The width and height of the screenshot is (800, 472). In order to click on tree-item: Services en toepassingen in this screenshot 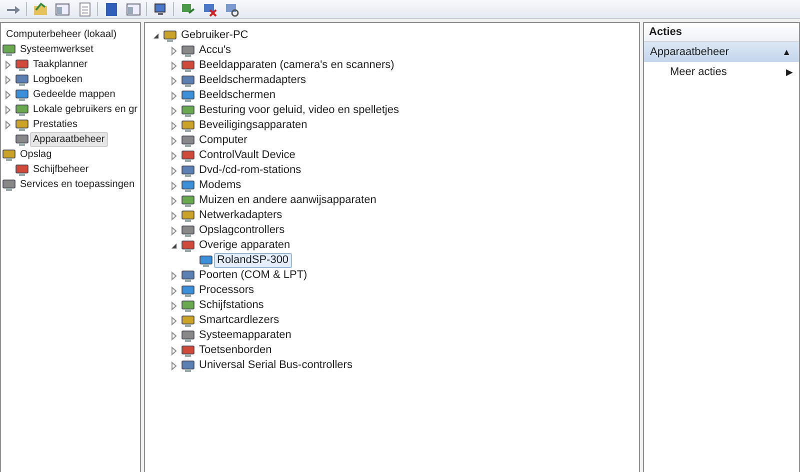, I will do `click(77, 184)`.